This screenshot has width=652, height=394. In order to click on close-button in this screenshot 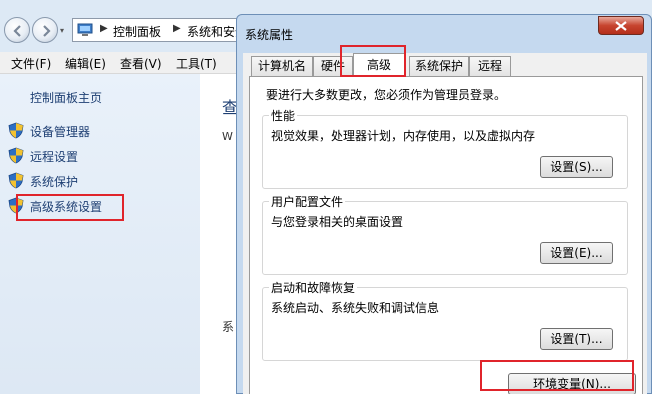, I will do `click(621, 25)`.